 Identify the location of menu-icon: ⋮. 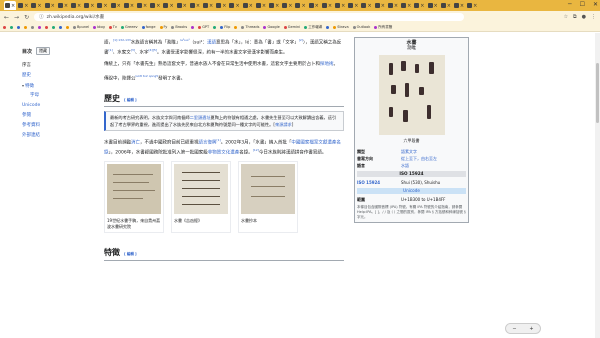
(593, 17).